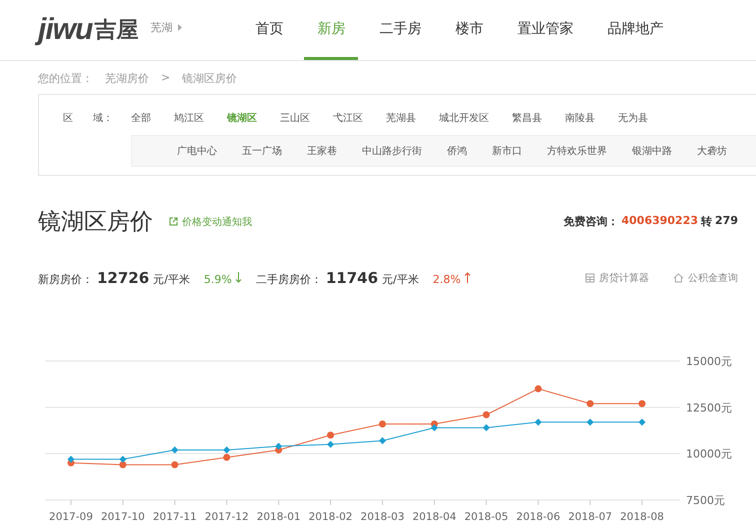 The width and height of the screenshot is (756, 528). What do you see at coordinates (189, 118) in the screenshot?
I see `district-option: 鸠江区` at bounding box center [189, 118].